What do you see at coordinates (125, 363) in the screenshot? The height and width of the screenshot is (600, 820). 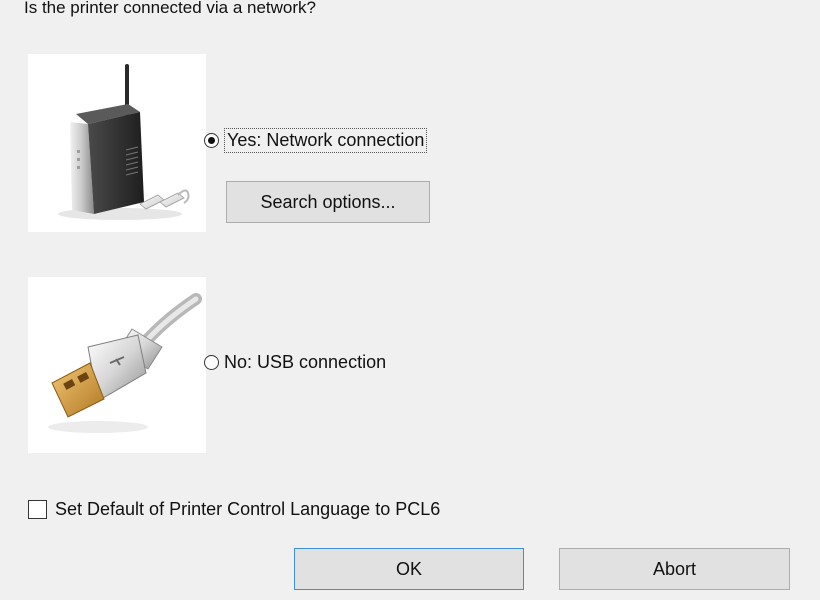 I see `usb-plug-icon` at bounding box center [125, 363].